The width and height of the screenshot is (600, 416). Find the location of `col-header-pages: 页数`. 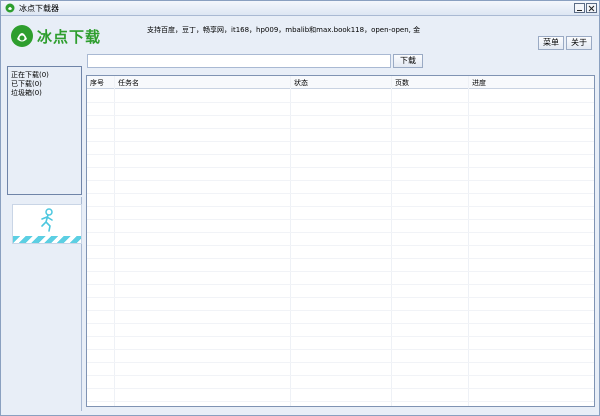

col-header-pages: 页数 is located at coordinates (402, 83).